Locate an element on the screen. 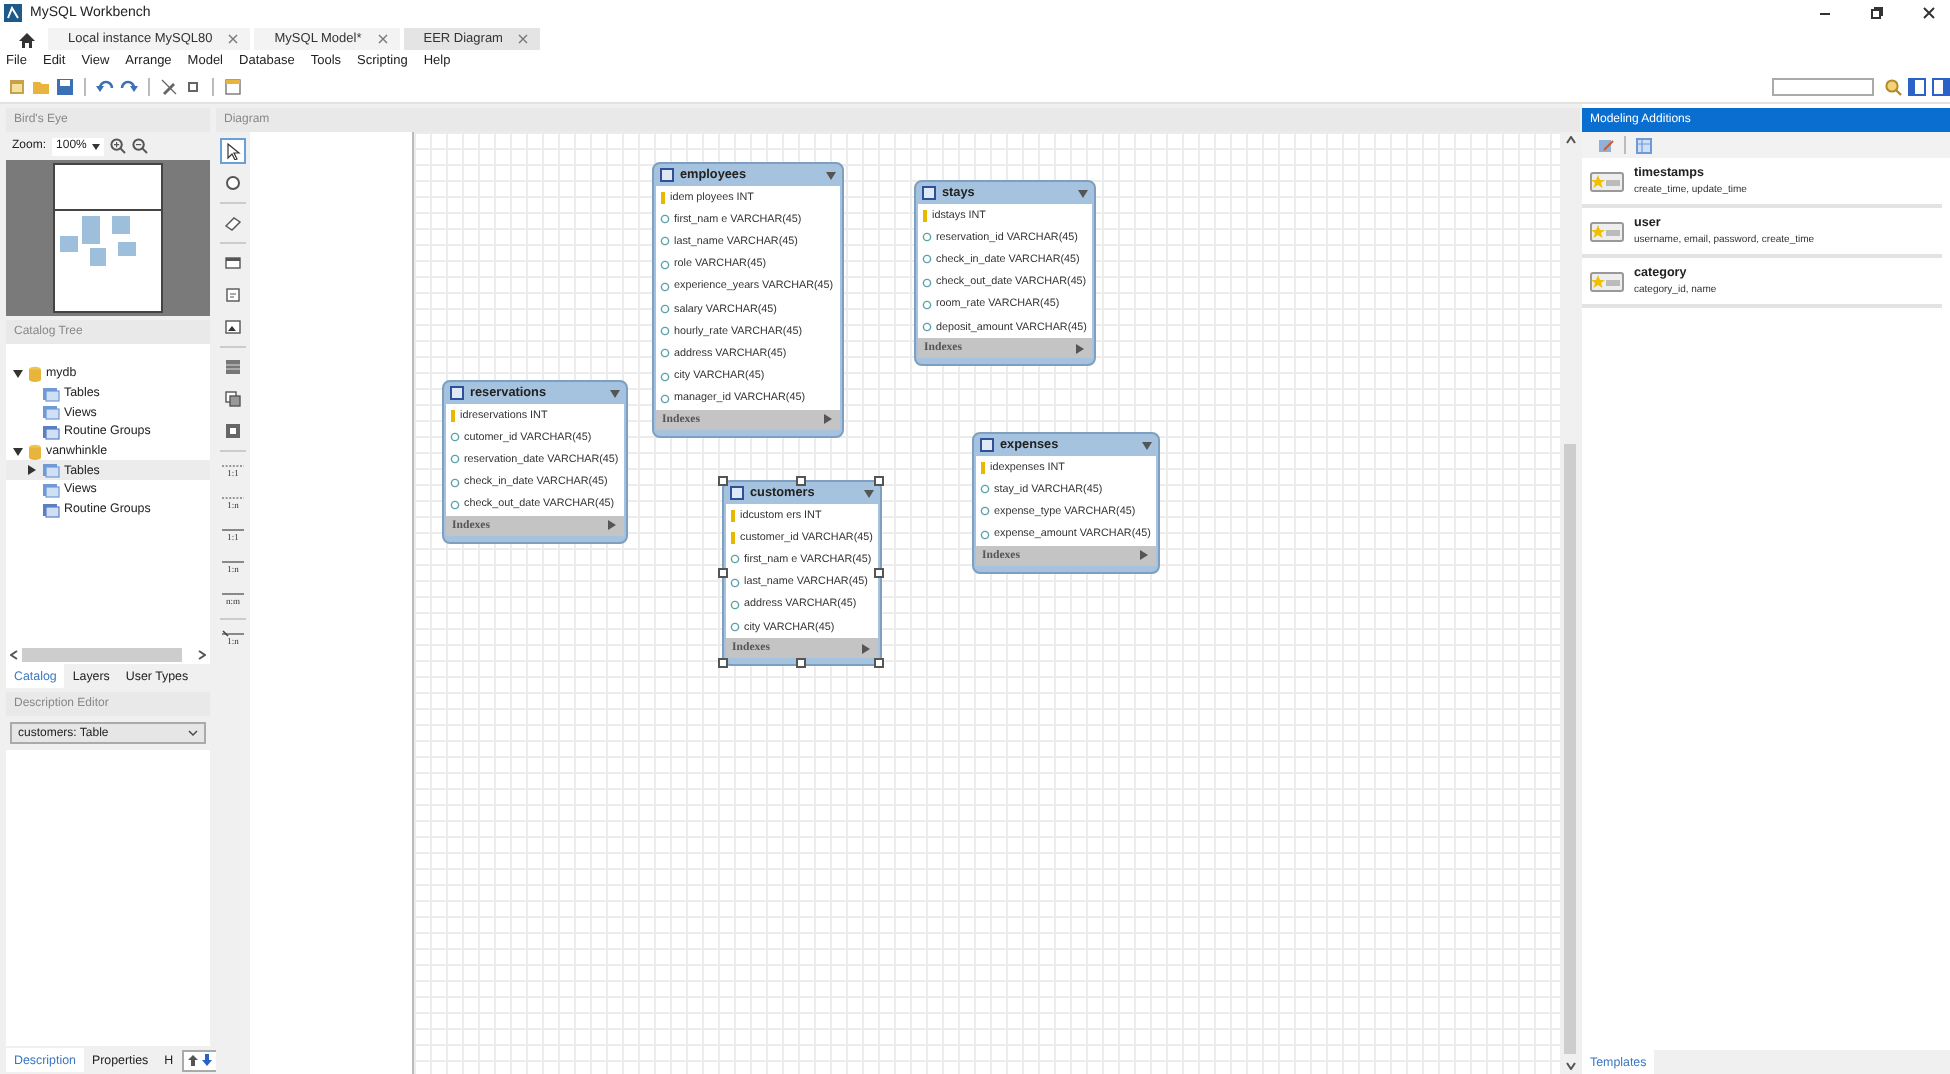 This screenshot has width=1950, height=1074. zoom-in-icon is located at coordinates (118, 146).